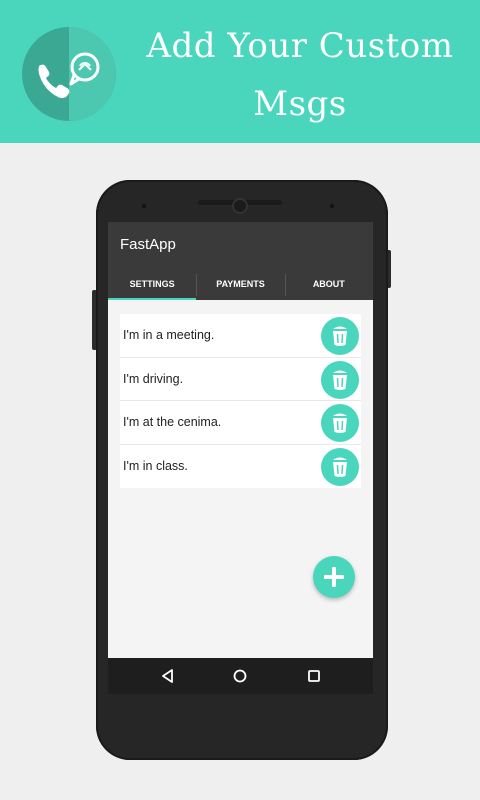 The height and width of the screenshot is (800, 480). I want to click on banner-title-line1: Add Your Custom, so click(300, 46).